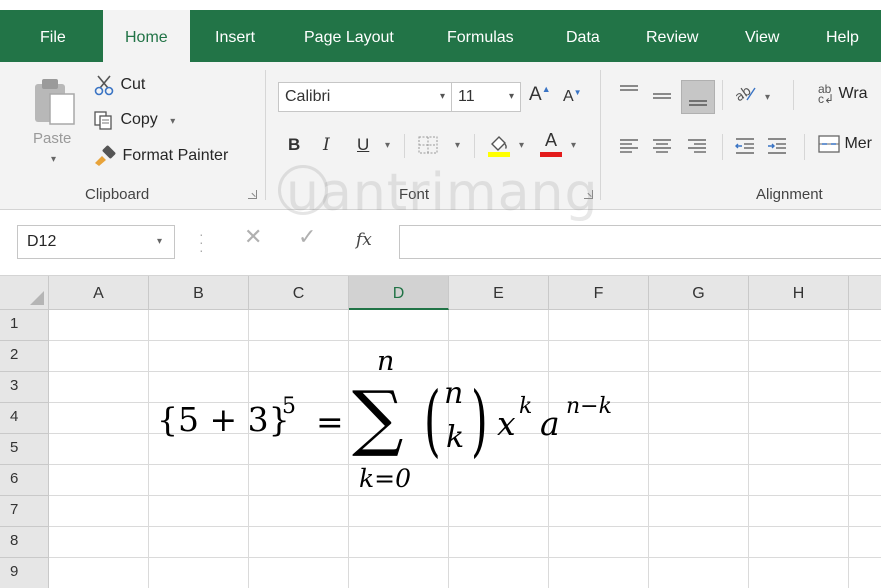  What do you see at coordinates (588, 194) in the screenshot?
I see `font-dialog-launcher-icon` at bounding box center [588, 194].